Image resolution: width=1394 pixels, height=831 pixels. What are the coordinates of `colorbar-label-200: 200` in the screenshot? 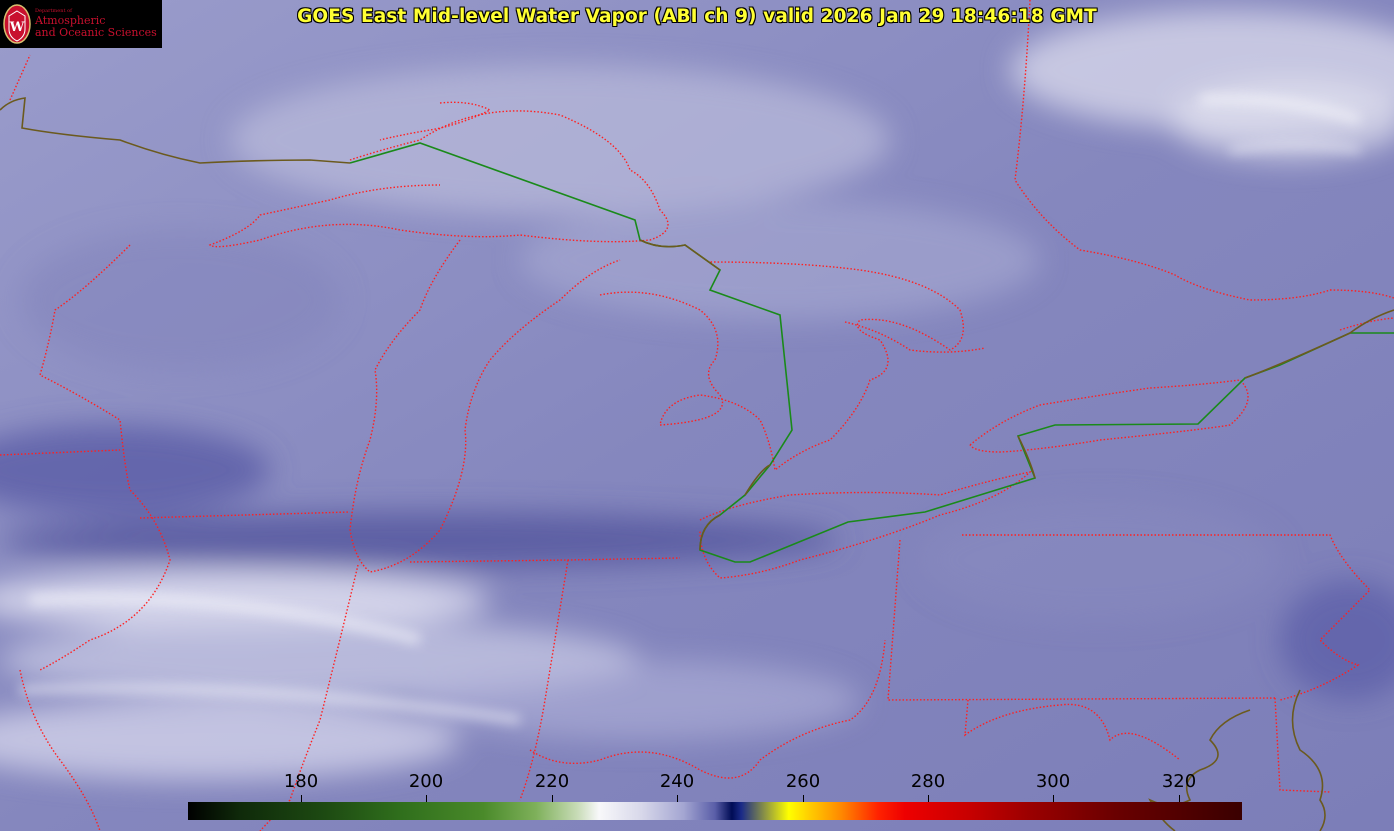 It's located at (426, 781).